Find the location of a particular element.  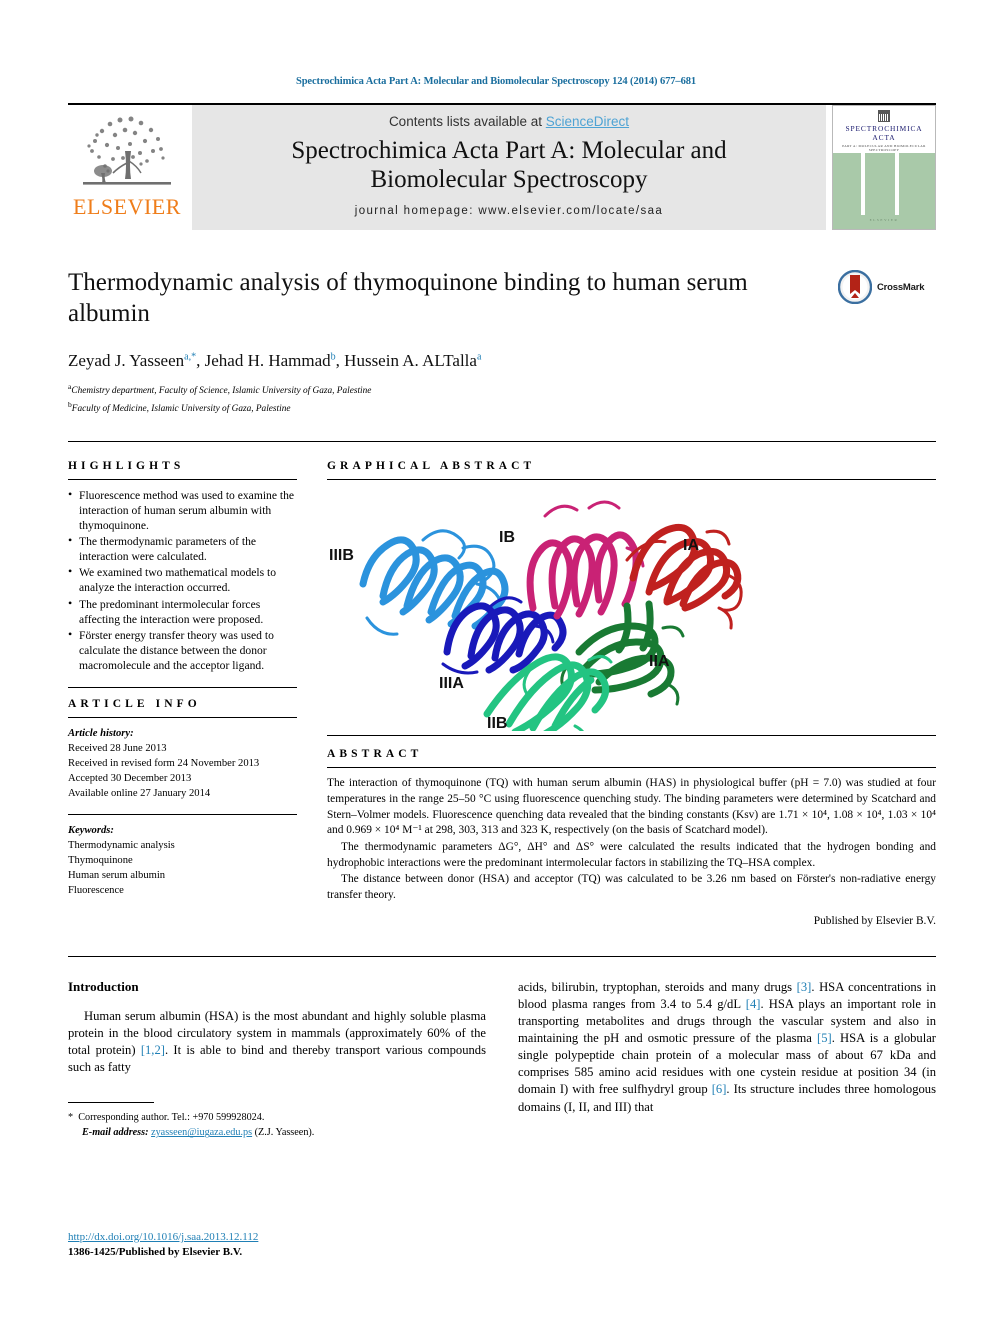

graphical-abstract-heading: GRAPHICAL ABSTRACT is located at coordinates (431, 466).